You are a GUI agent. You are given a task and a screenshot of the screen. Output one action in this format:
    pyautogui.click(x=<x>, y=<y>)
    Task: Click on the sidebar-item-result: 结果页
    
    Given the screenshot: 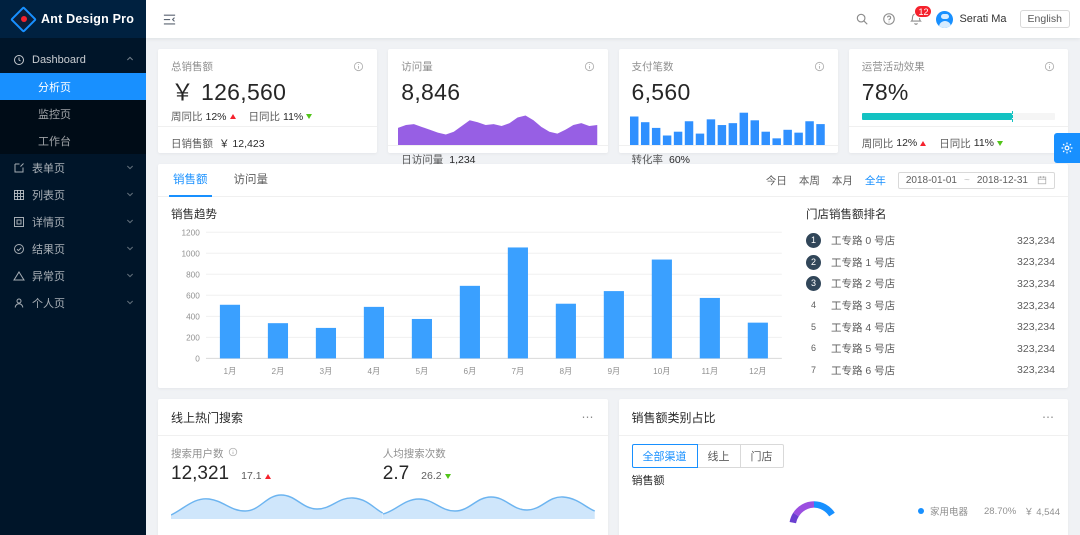 What is the action you would take?
    pyautogui.click(x=73, y=248)
    